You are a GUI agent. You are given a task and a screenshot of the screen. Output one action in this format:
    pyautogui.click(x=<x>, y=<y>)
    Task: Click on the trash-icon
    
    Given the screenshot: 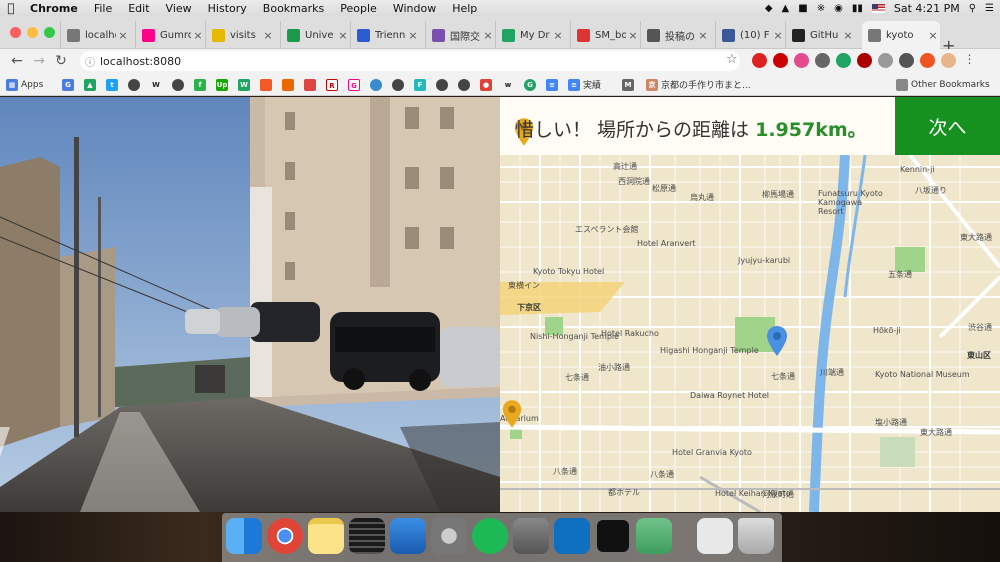 What is the action you would take?
    pyautogui.click(x=756, y=536)
    